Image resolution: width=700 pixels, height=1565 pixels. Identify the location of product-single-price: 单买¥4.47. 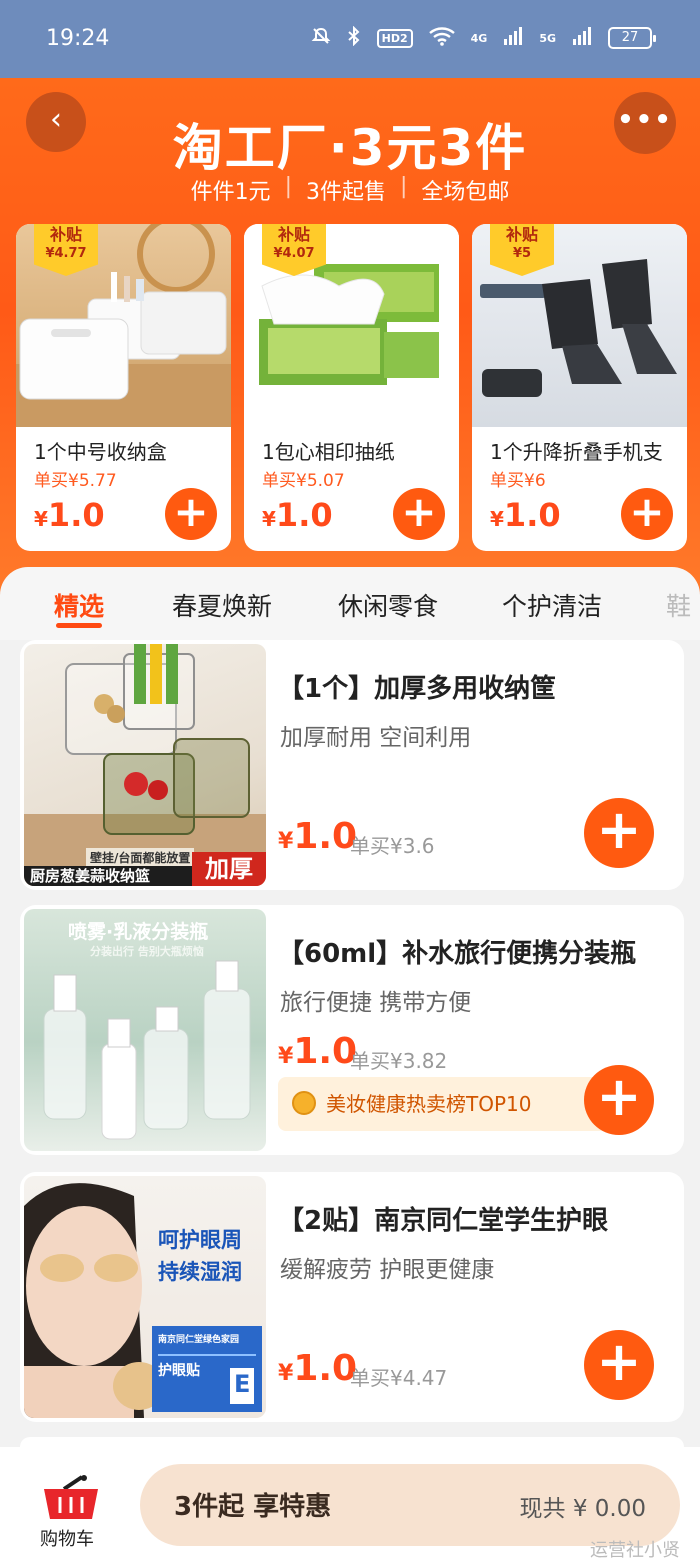
(399, 1378).